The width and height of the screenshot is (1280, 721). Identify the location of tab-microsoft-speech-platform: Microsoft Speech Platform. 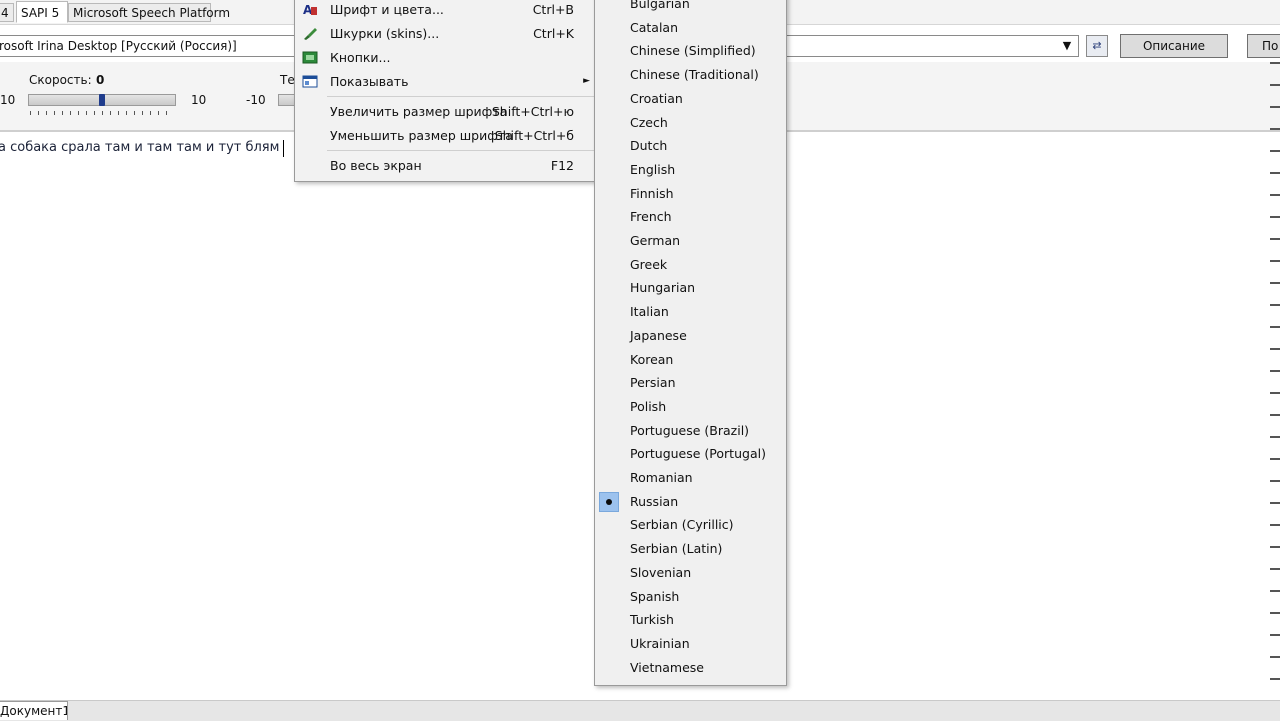
(149, 12).